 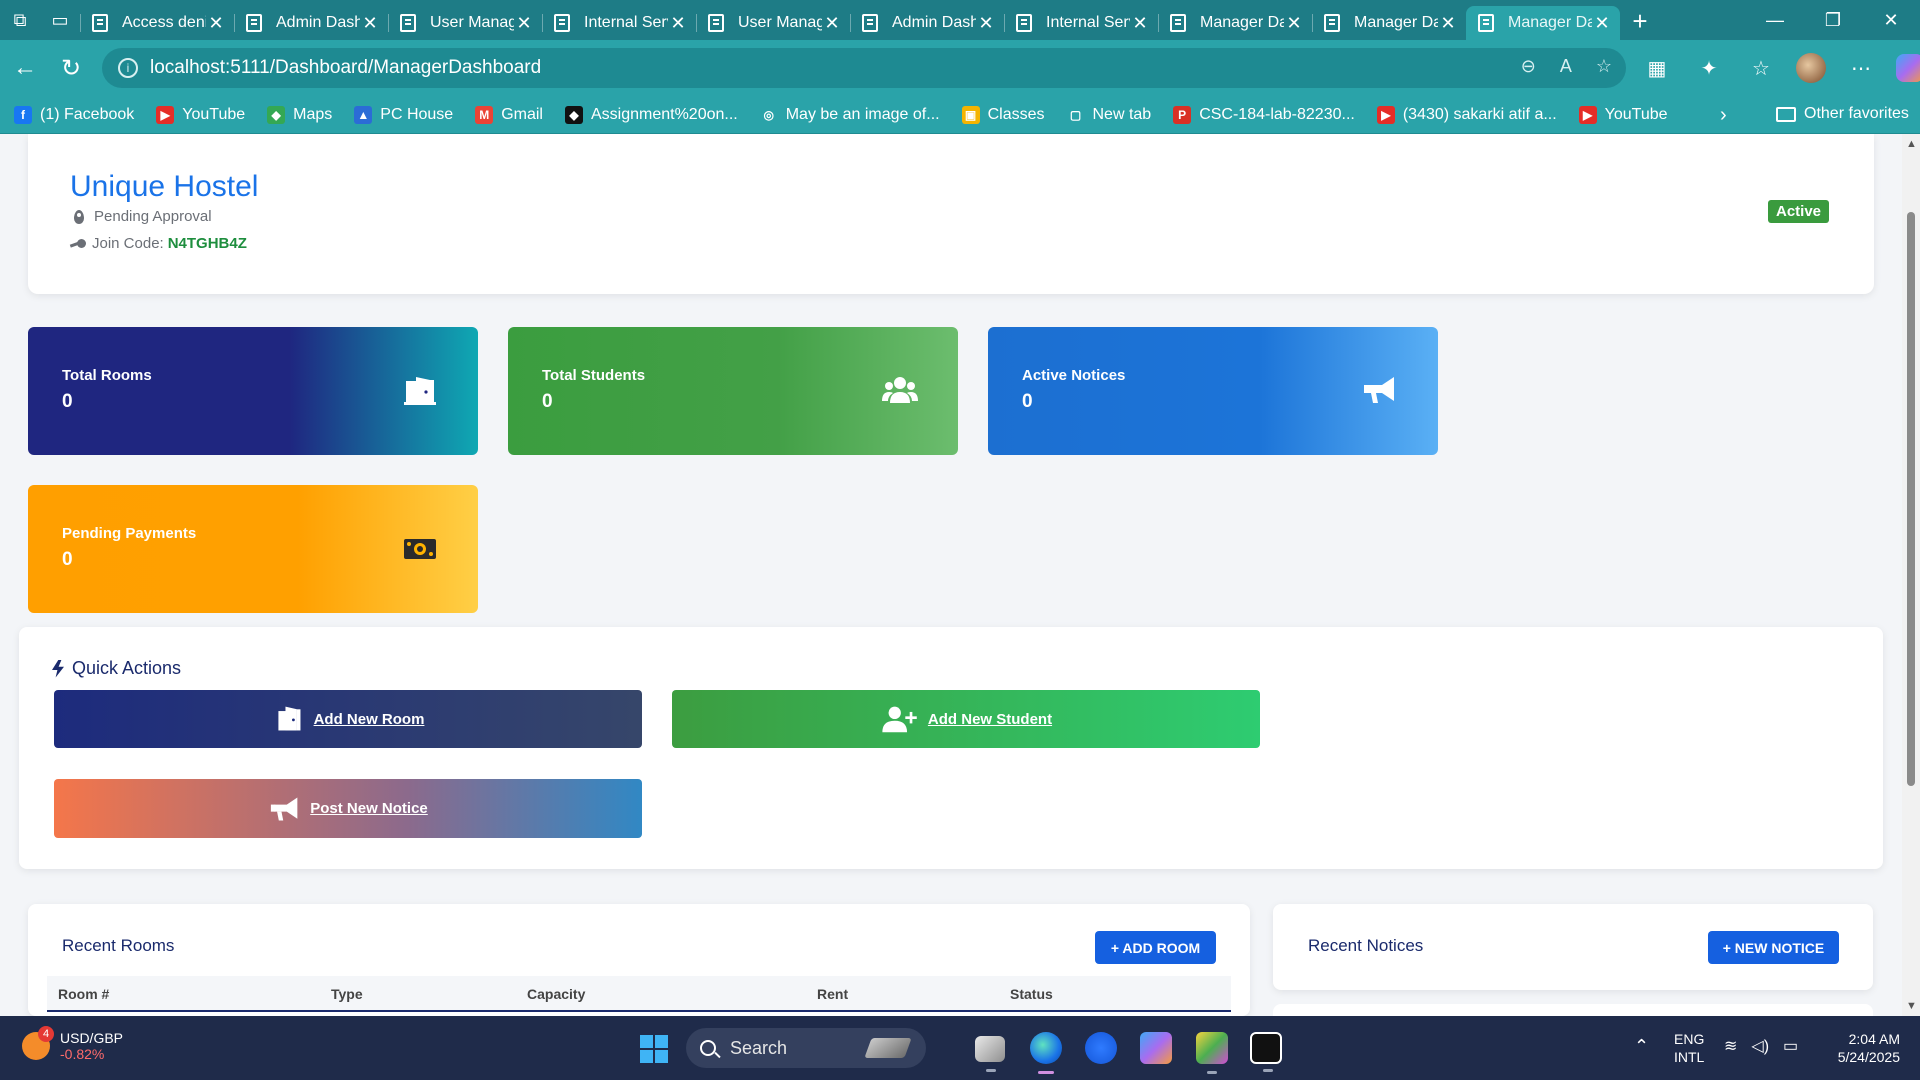 What do you see at coordinates (1891, 20) in the screenshot?
I see `close-window-icon: ✕` at bounding box center [1891, 20].